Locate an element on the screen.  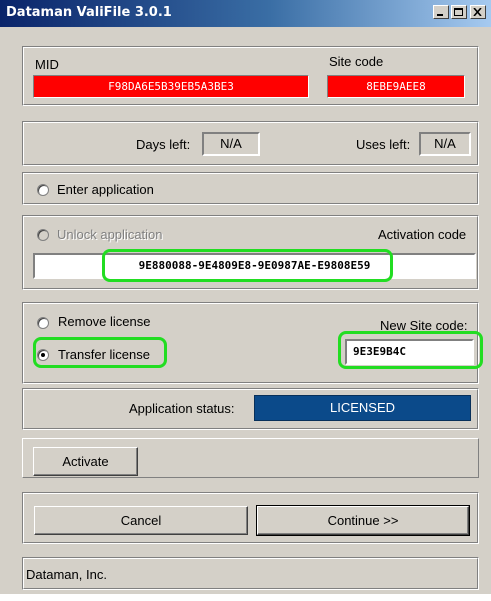
close-button is located at coordinates (478, 12).